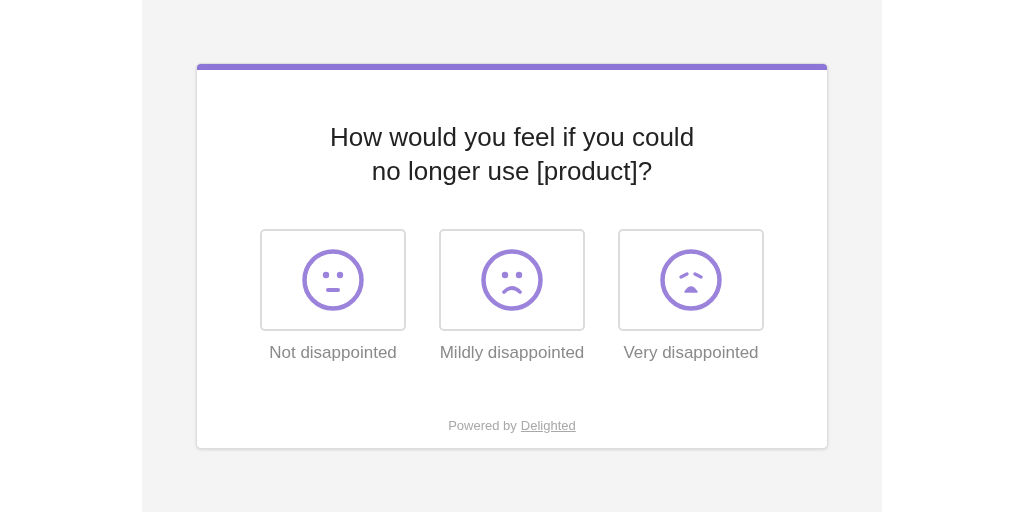 The height and width of the screenshot is (512, 1024). Describe the element at coordinates (333, 353) in the screenshot. I see `option-label: Not disappointed` at that location.